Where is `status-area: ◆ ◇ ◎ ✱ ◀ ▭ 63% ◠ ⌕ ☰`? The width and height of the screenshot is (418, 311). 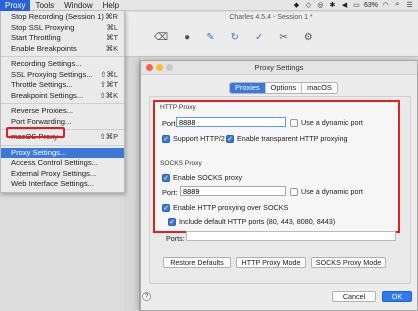
status-area: ◆ ◇ ◎ ✱ ◀ ▭ 63% ◠ ⌕ ☰ is located at coordinates (355, 5).